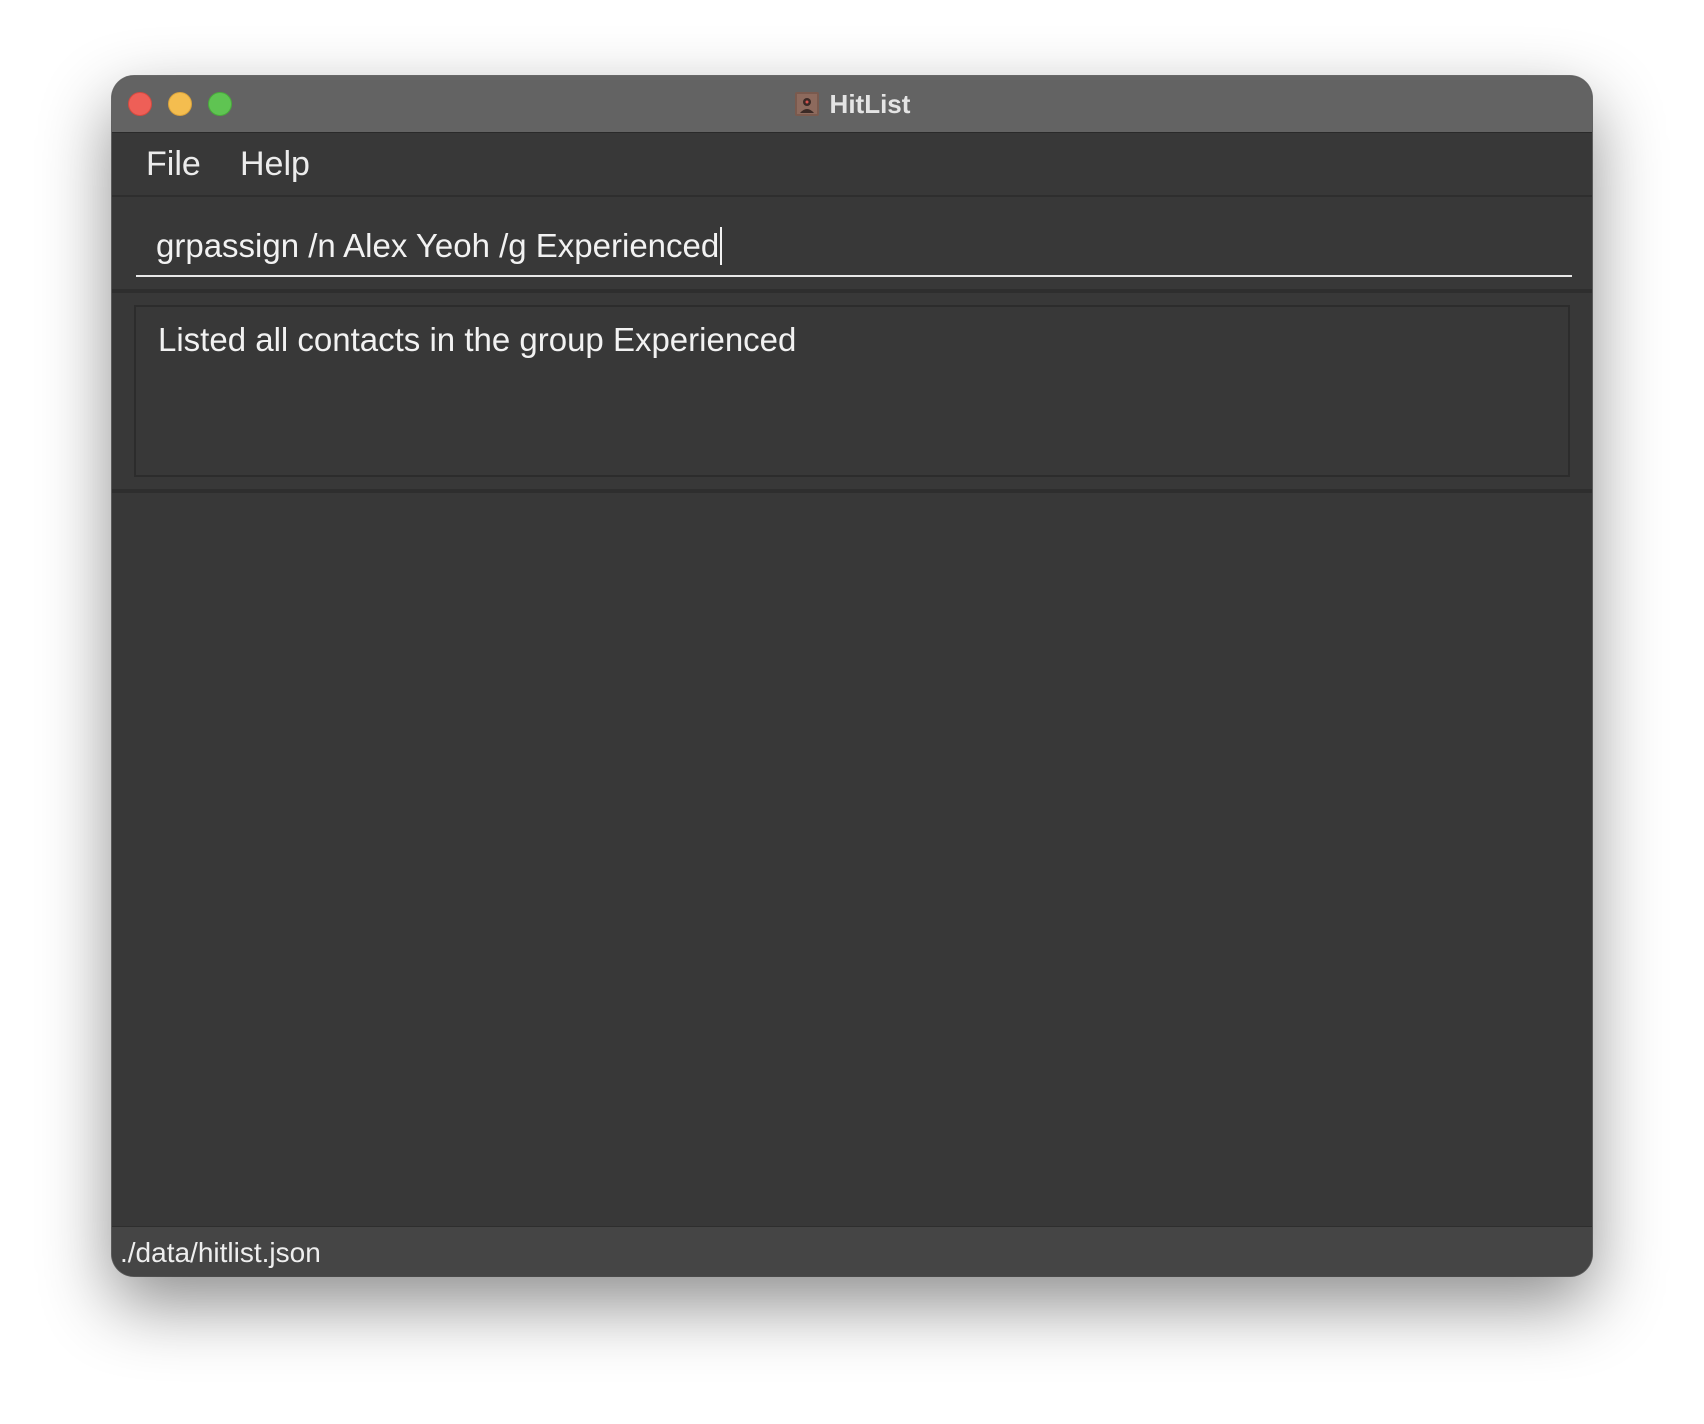 The height and width of the screenshot is (1424, 1704). What do you see at coordinates (220, 1252) in the screenshot?
I see `save-location-text: ./data/hitlist.json` at bounding box center [220, 1252].